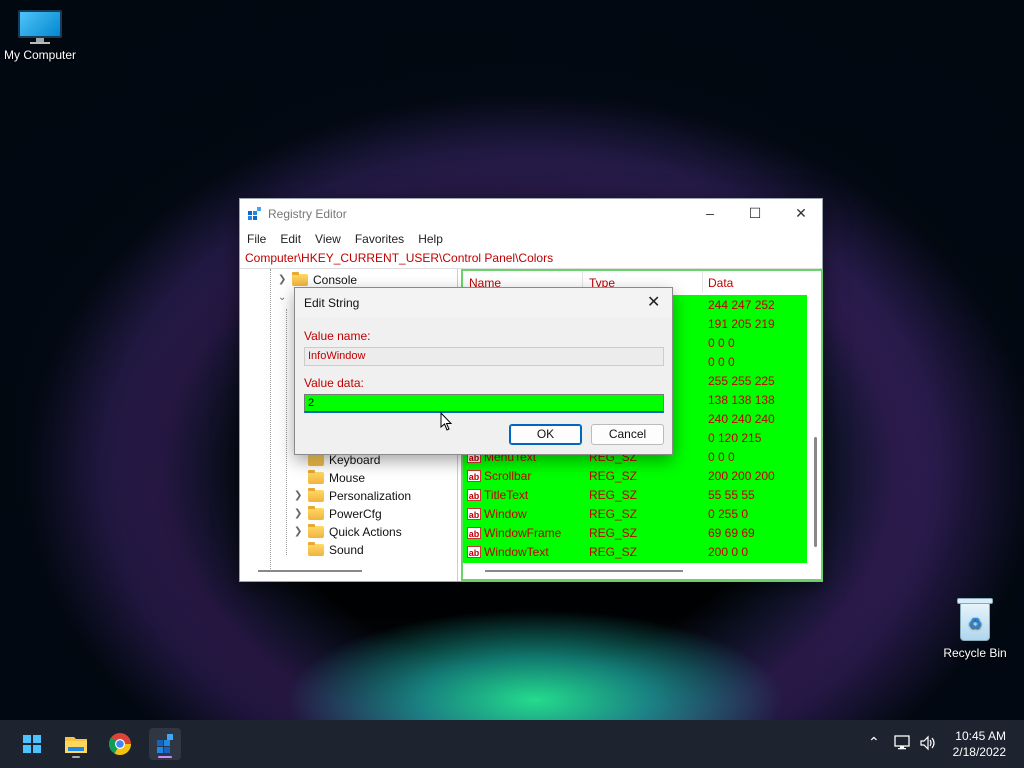 The image size is (1024, 768). Describe the element at coordinates (741, 305) in the screenshot. I see `value-data: 244 247 252` at that location.